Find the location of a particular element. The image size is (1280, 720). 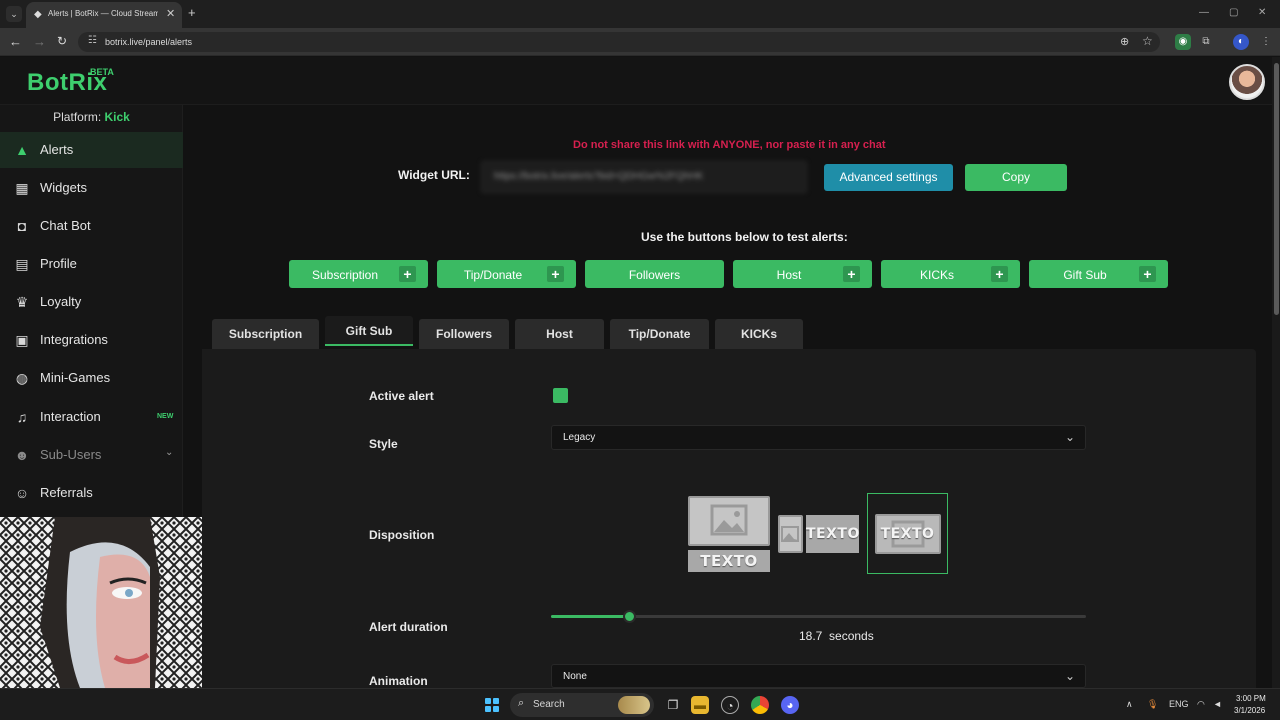

minimize-icon: — is located at coordinates (1204, 12).